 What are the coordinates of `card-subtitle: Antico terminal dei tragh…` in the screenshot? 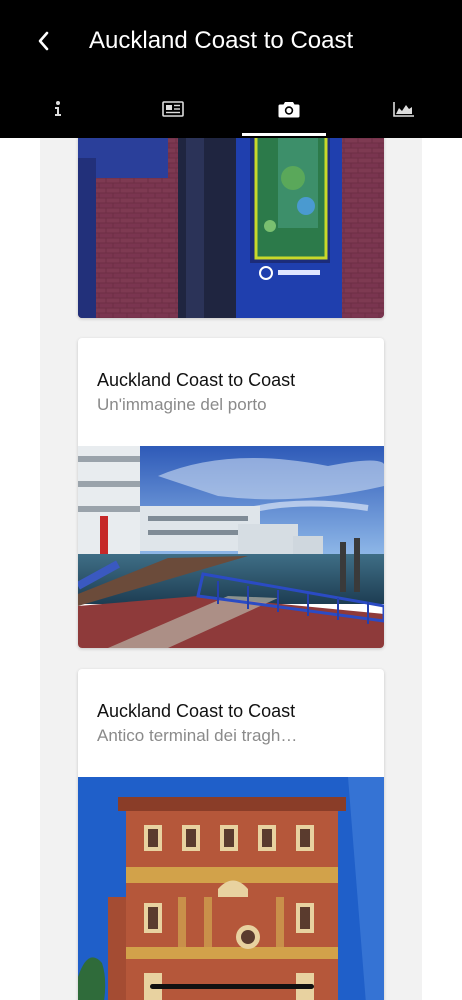 It's located at (197, 735).